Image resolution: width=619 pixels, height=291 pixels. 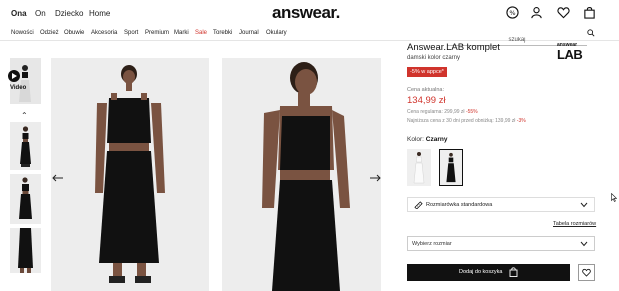 I want to click on category-journal: Journal, so click(x=249, y=33).